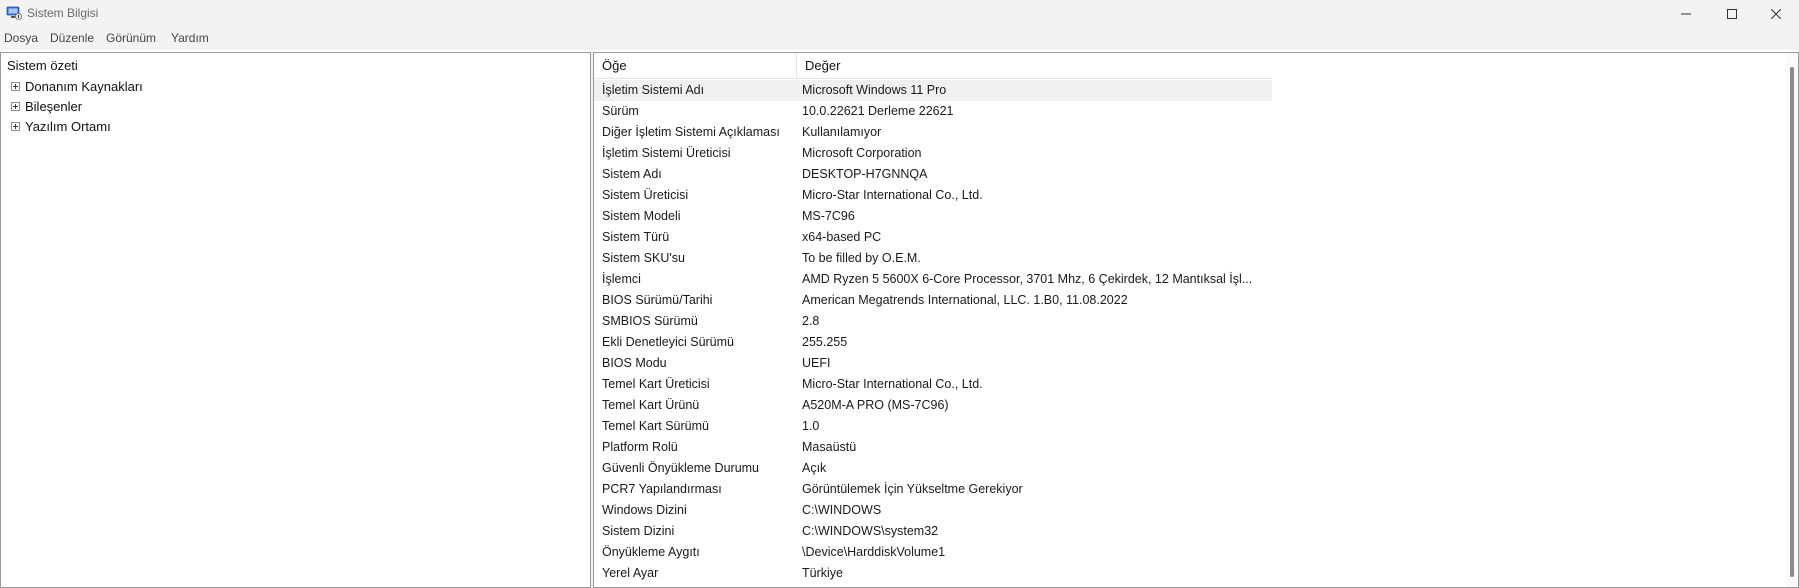  I want to click on item-cell: İşlemci, so click(621, 279).